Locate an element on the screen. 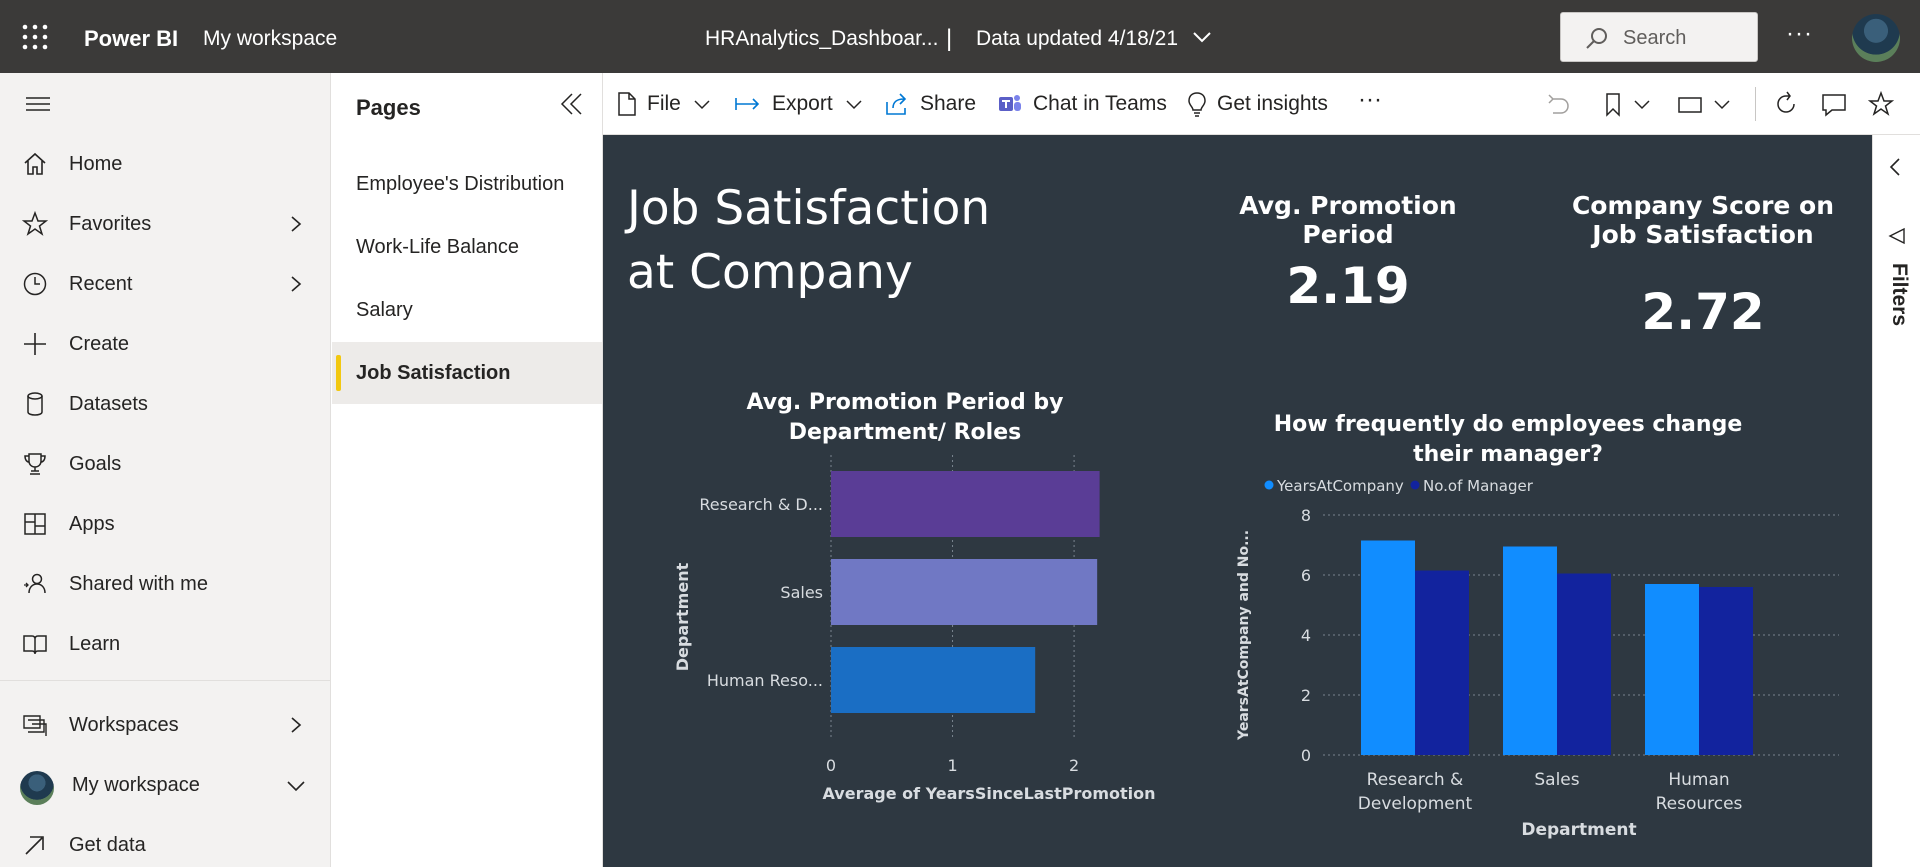 The height and width of the screenshot is (867, 1920). nav-item-workspaces: Workspaces is located at coordinates (165, 725).